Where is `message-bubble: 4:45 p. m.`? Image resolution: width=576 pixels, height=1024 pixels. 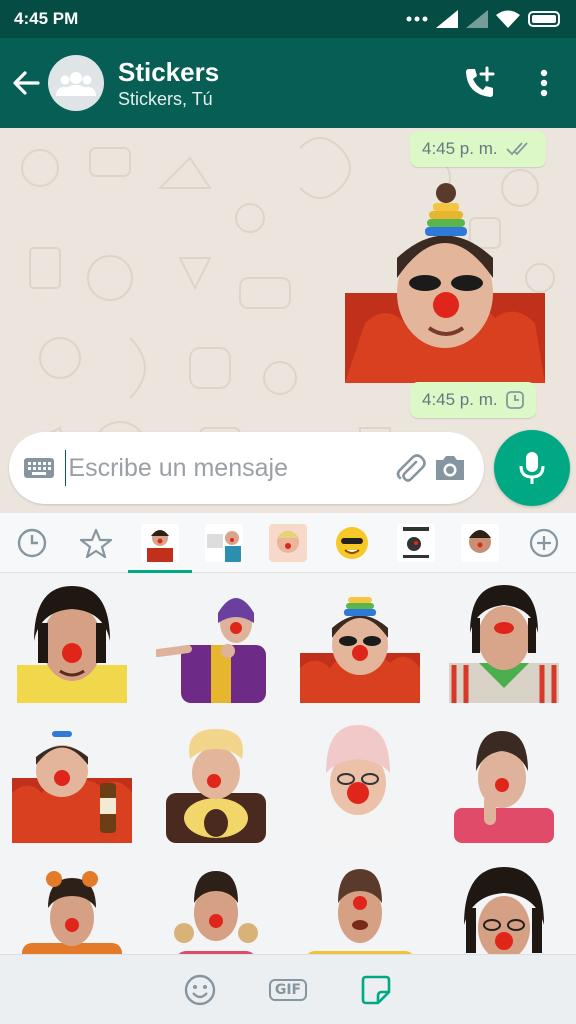 message-bubble: 4:45 p. m. is located at coordinates (478, 149).